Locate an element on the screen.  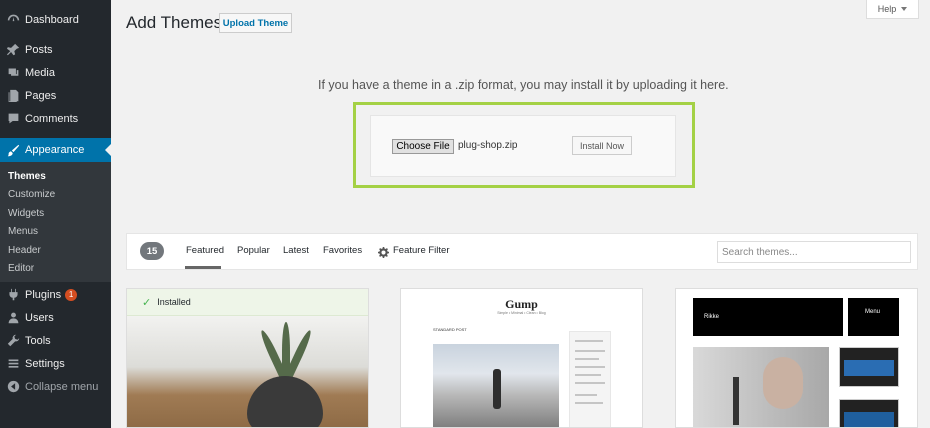
theme-card-rikke: Rikke Menu is located at coordinates (796, 358).